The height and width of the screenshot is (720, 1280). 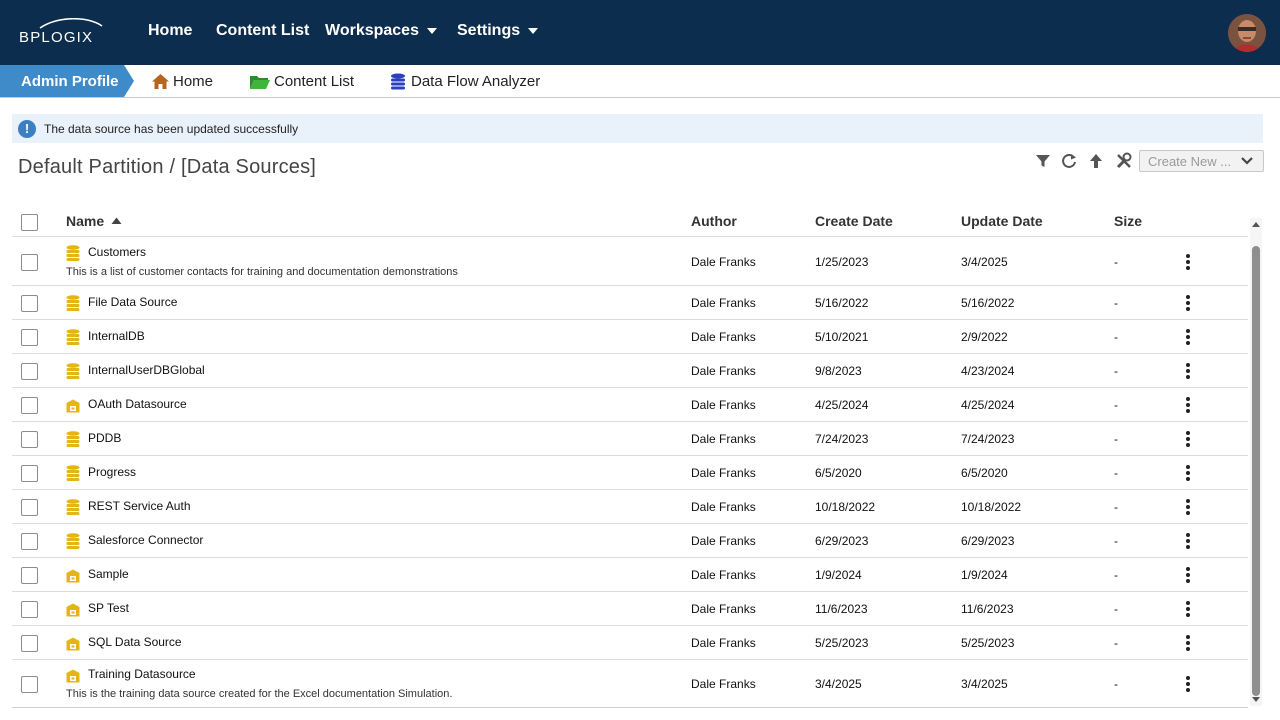 I want to click on table-row: InternalDB Dale Franks 5/10/2021 2/9/2022 -, so click(x=630, y=337).